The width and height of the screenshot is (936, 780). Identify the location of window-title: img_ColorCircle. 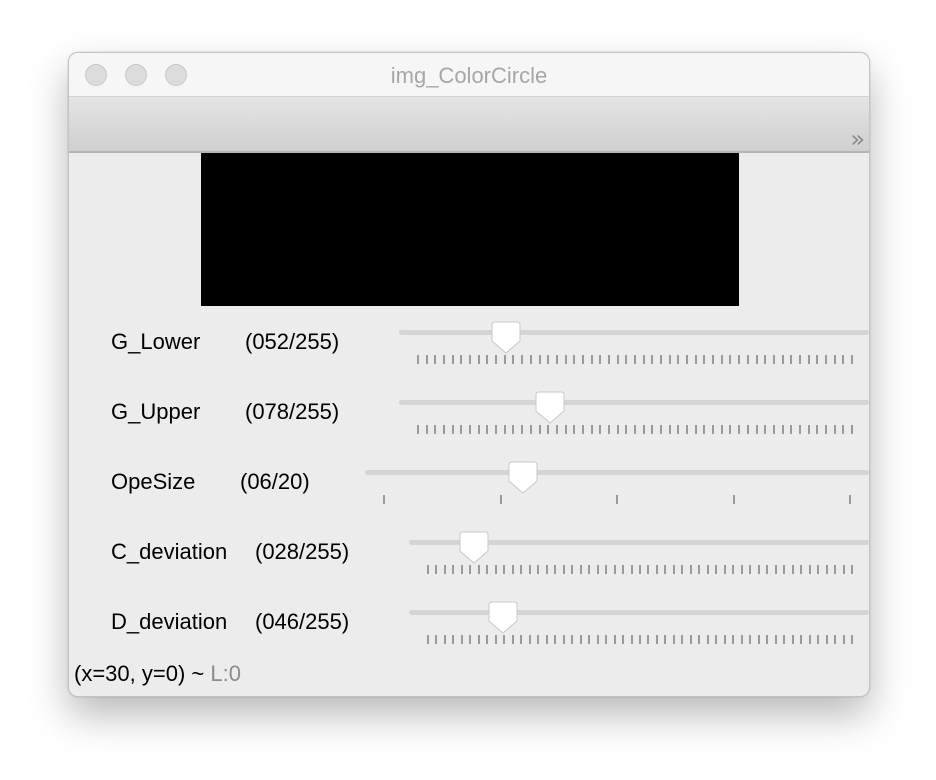
(469, 75).